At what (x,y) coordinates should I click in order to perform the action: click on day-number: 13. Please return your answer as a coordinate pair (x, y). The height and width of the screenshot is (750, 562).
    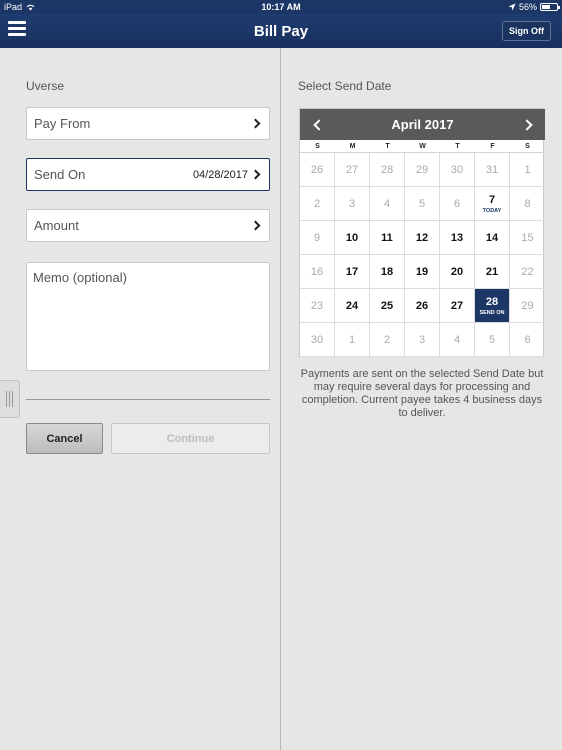
    Looking at the image, I should click on (457, 237).